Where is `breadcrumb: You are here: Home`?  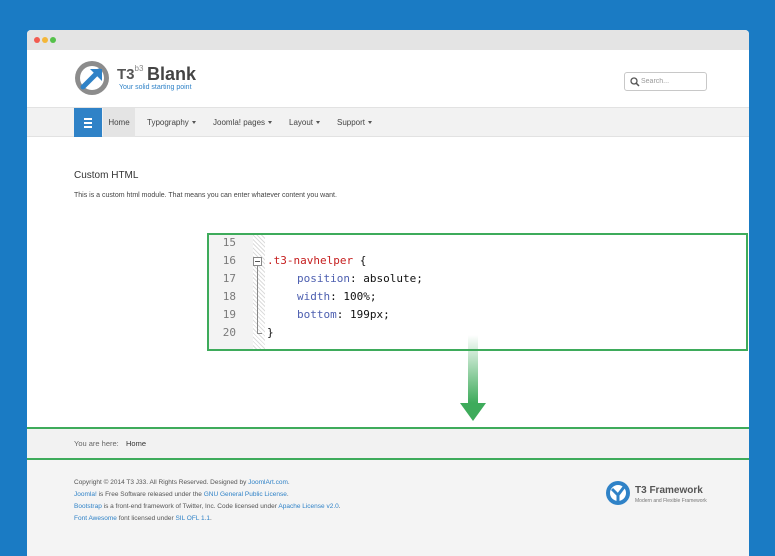 breadcrumb: You are here: Home is located at coordinates (388, 443).